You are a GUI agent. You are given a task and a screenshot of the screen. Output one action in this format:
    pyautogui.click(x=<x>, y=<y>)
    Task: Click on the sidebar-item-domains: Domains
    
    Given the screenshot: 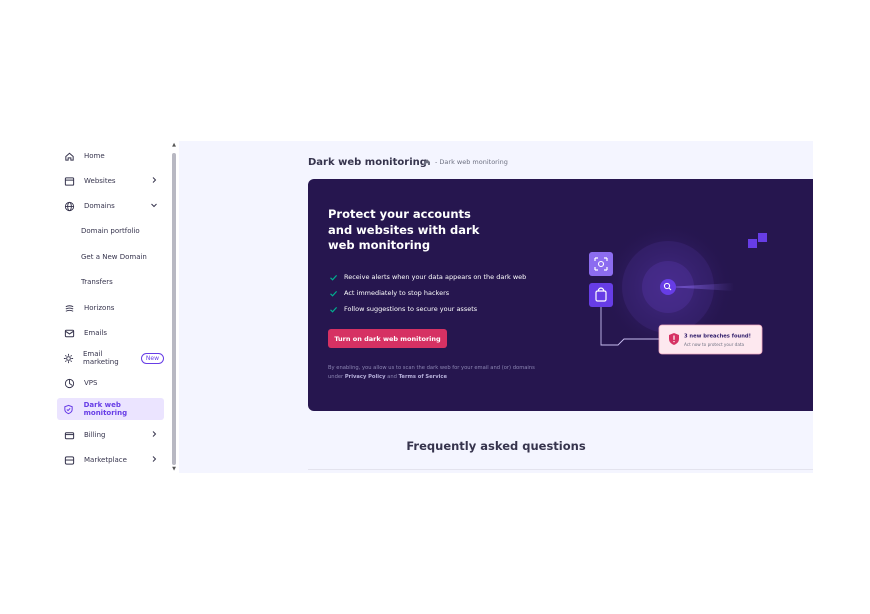 What is the action you would take?
    pyautogui.click(x=110, y=206)
    